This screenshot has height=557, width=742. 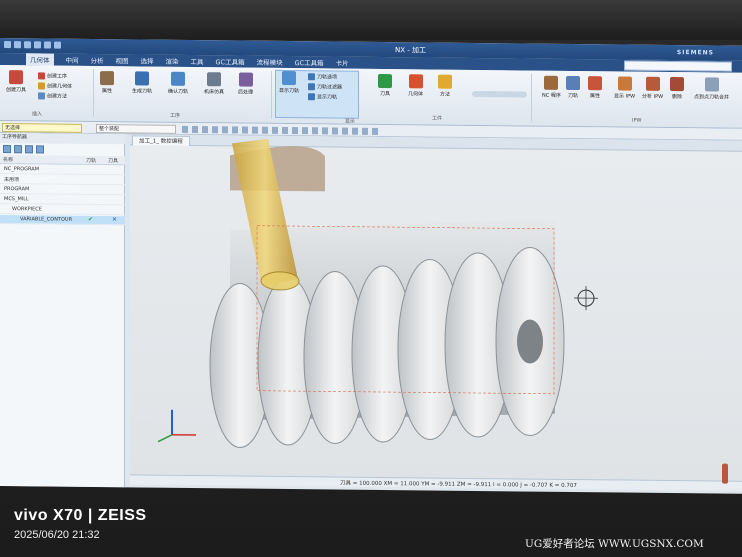 What do you see at coordinates (57, 535) in the screenshot?
I see `photo-timestamp: 2025/06/20 21:32` at bounding box center [57, 535].